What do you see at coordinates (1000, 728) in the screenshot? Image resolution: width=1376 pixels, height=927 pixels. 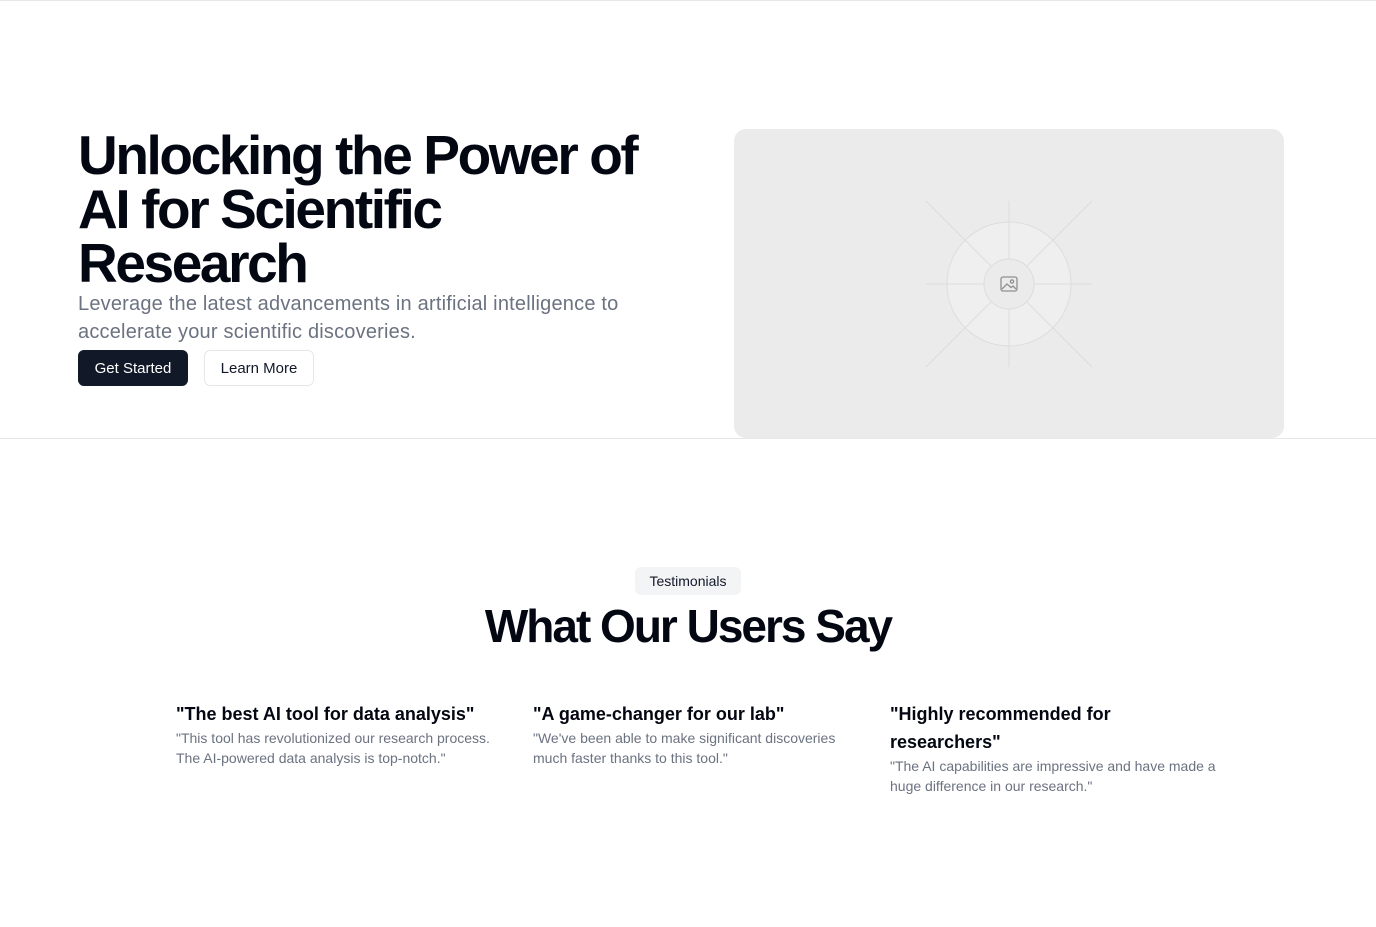 I see `testimonial-quote: "Highly recommended for researchers"` at bounding box center [1000, 728].